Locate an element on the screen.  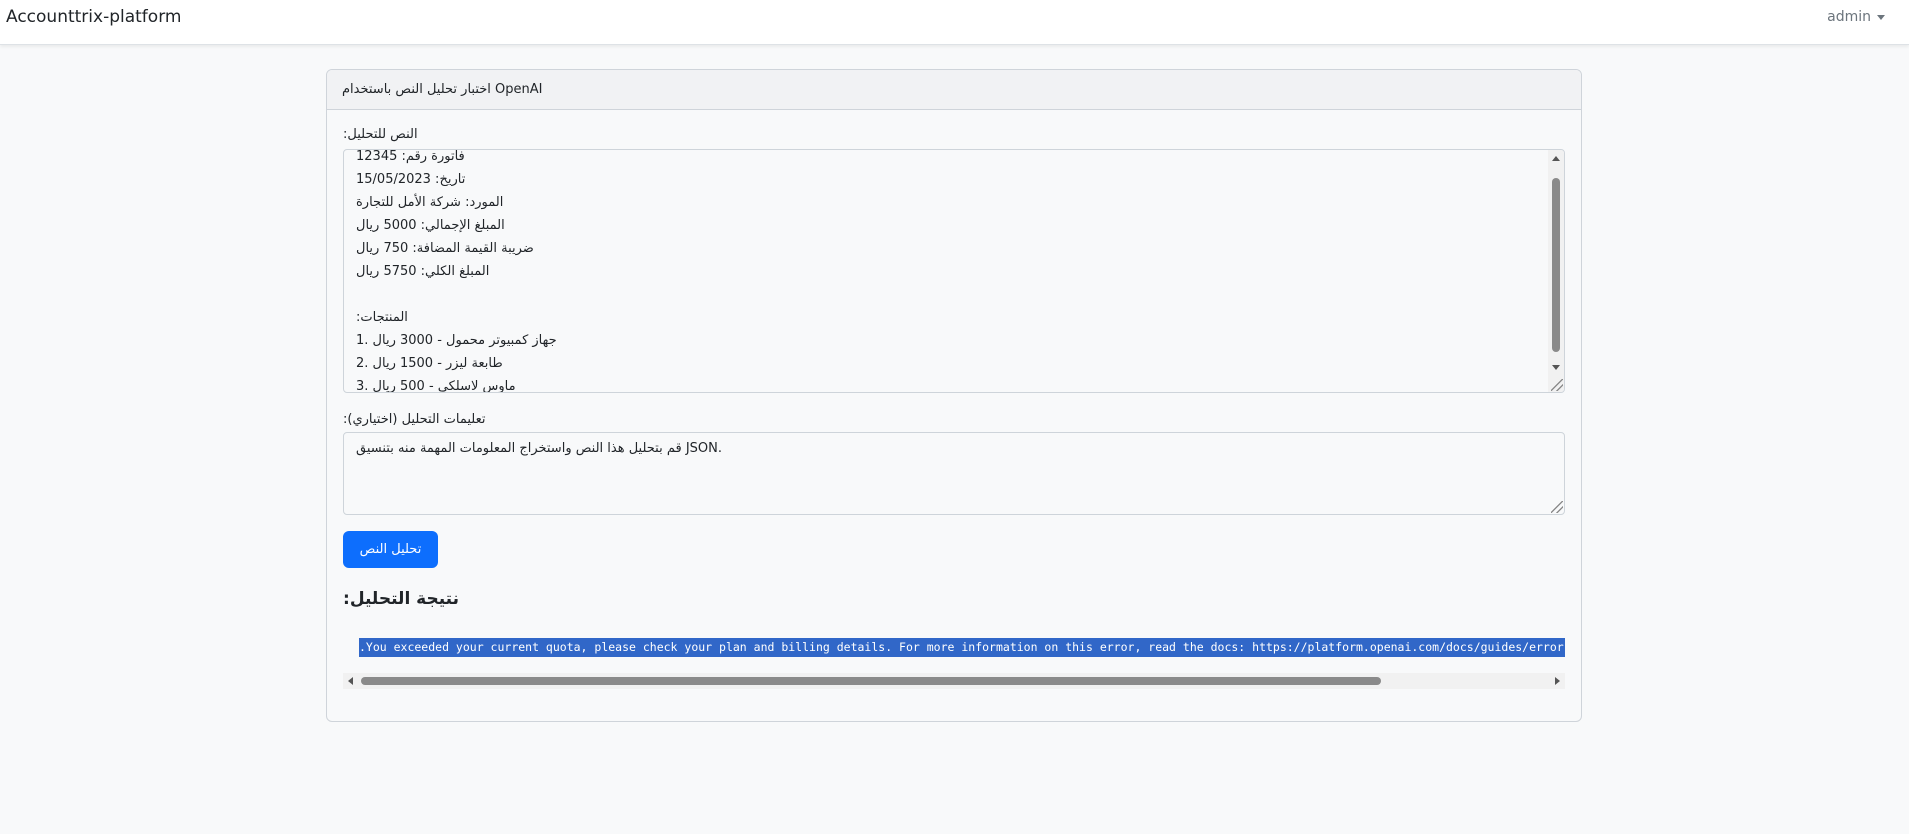
user-name: admin is located at coordinates (1849, 17).